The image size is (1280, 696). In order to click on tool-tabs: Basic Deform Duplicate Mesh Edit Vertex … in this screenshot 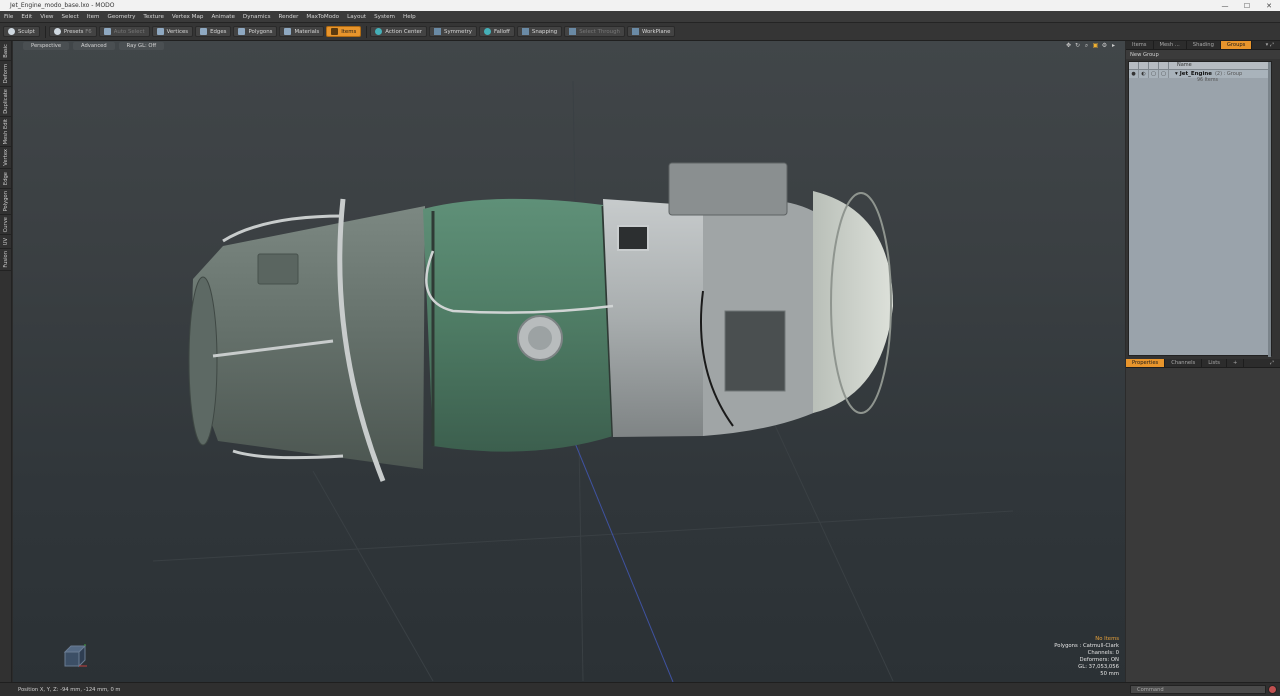, I will do `click(6, 361)`.